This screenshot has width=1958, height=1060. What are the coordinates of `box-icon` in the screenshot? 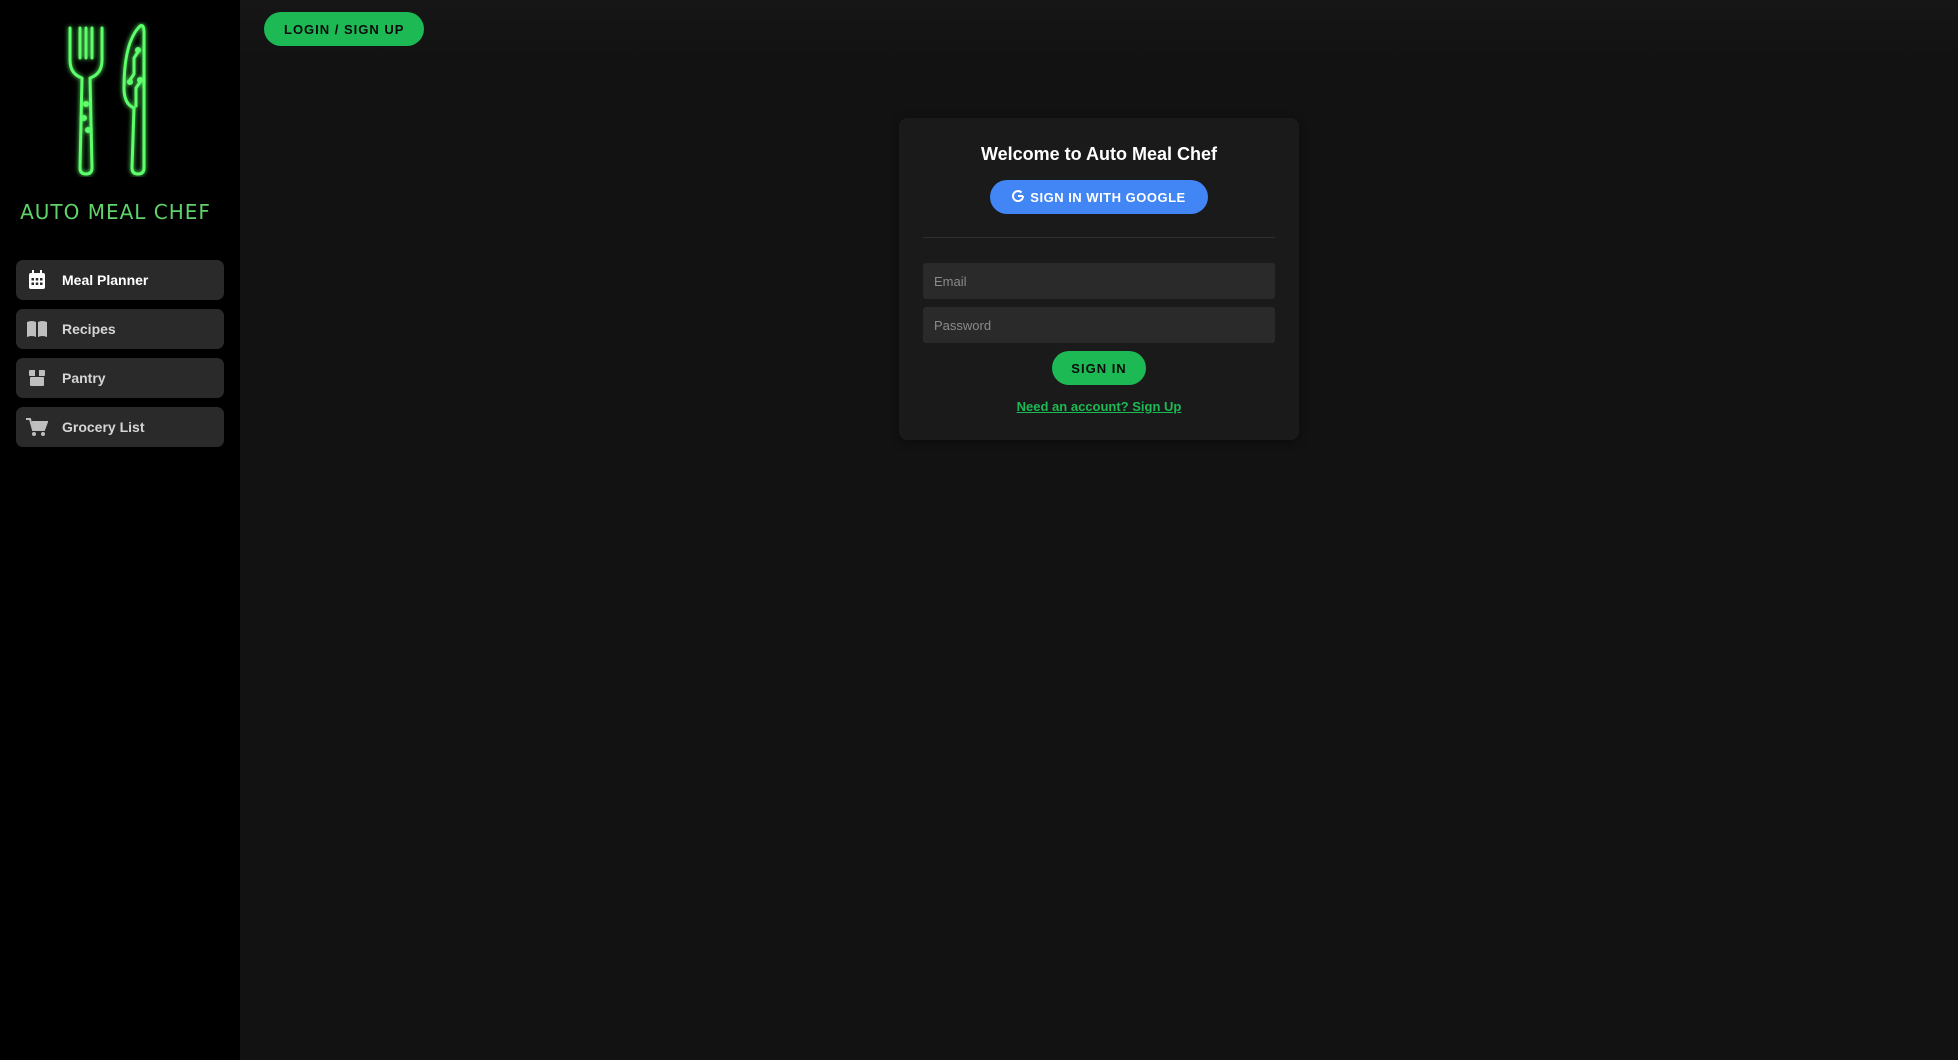 It's located at (37, 378).